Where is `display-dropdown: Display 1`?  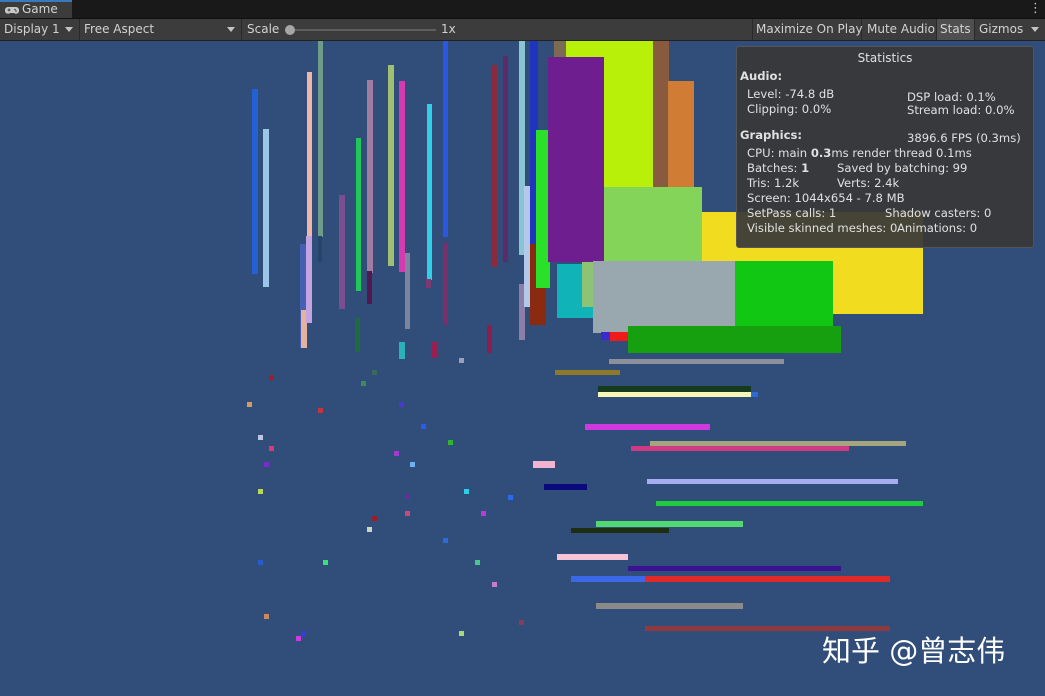 display-dropdown: Display 1 is located at coordinates (40, 29).